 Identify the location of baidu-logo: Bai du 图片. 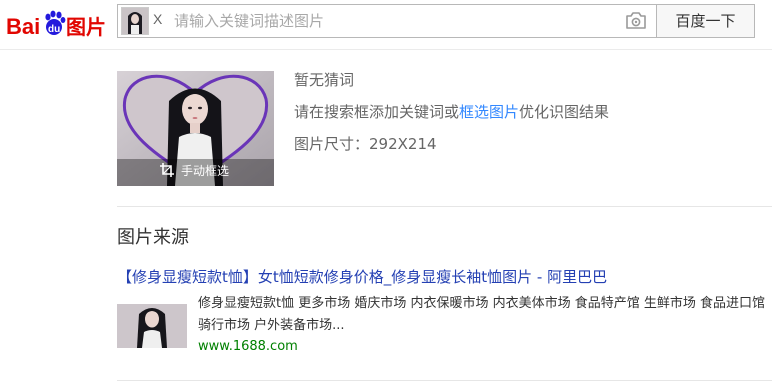
(58, 24).